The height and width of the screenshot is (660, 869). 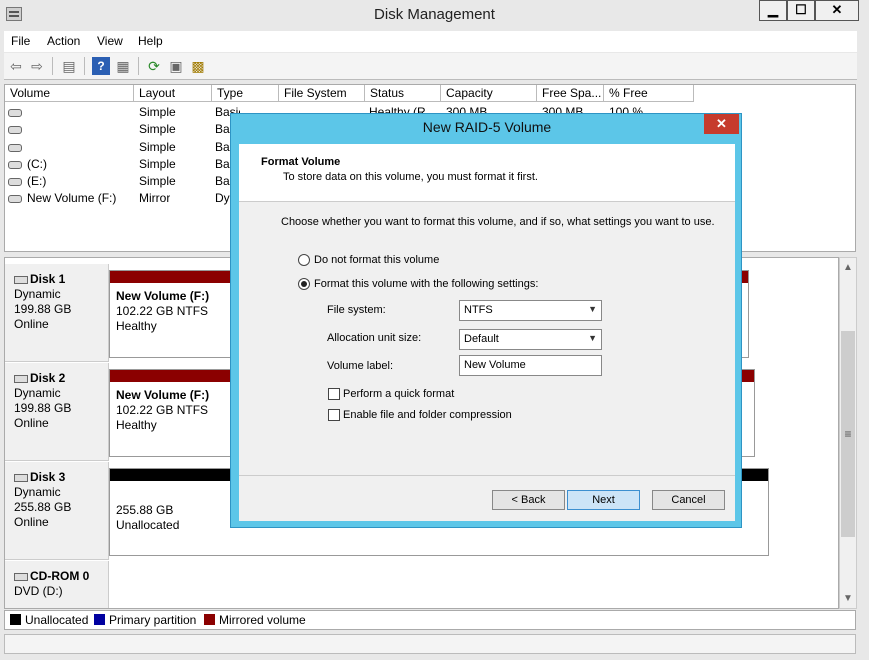 What do you see at coordinates (398, 394) in the screenshot?
I see `quick-format-label: Perform a quick format` at bounding box center [398, 394].